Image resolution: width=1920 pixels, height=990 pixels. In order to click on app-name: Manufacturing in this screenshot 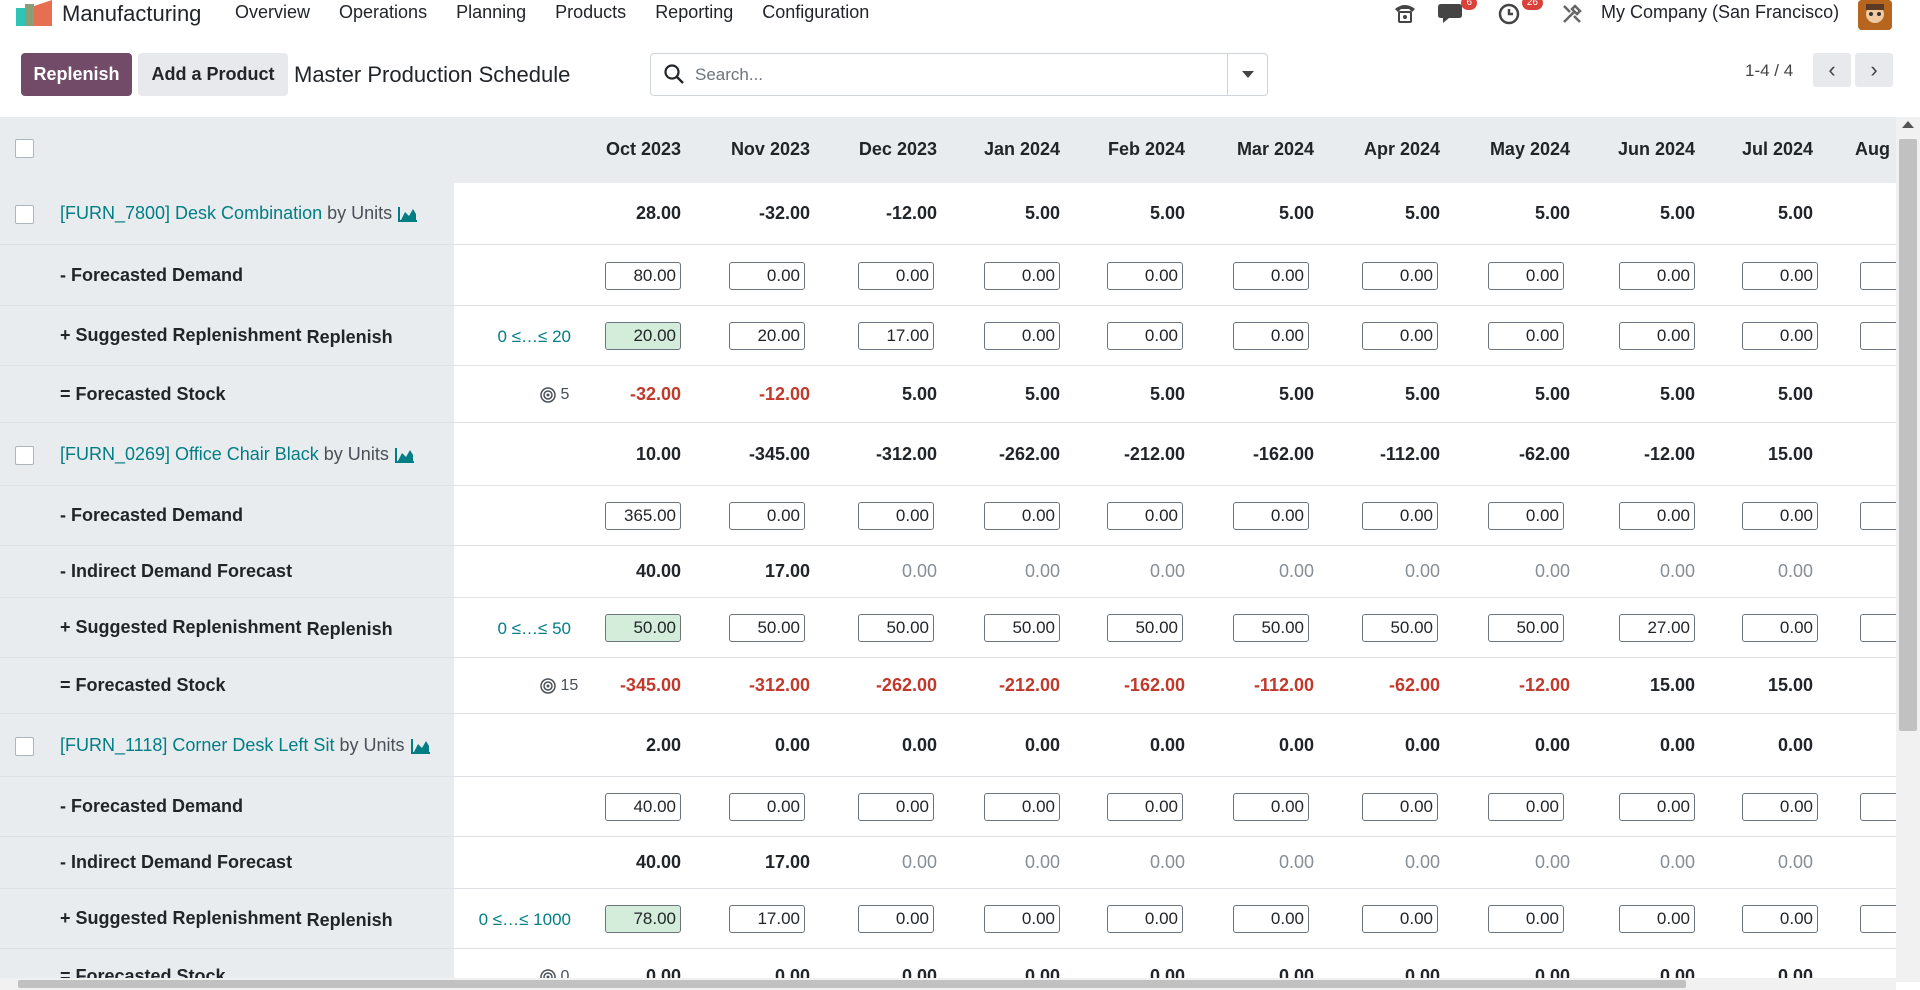, I will do `click(131, 14)`.